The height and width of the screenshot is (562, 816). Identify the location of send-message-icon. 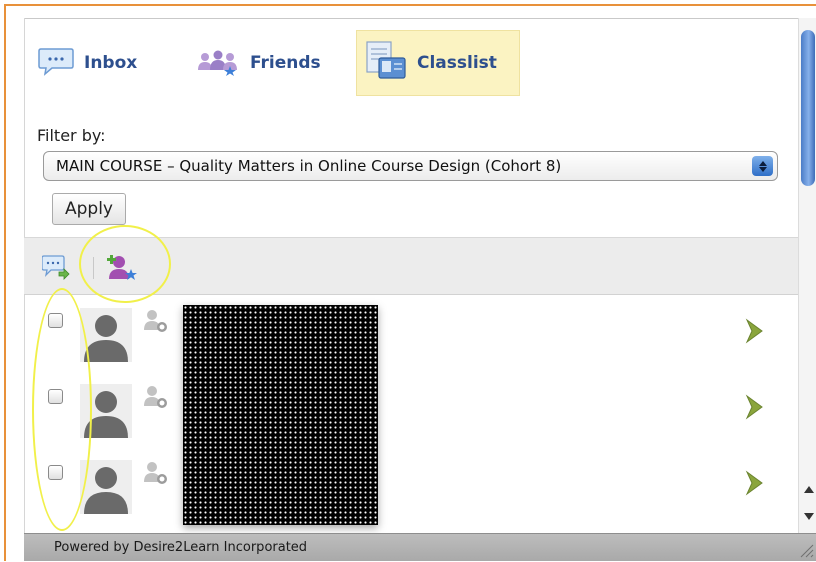
(55, 269).